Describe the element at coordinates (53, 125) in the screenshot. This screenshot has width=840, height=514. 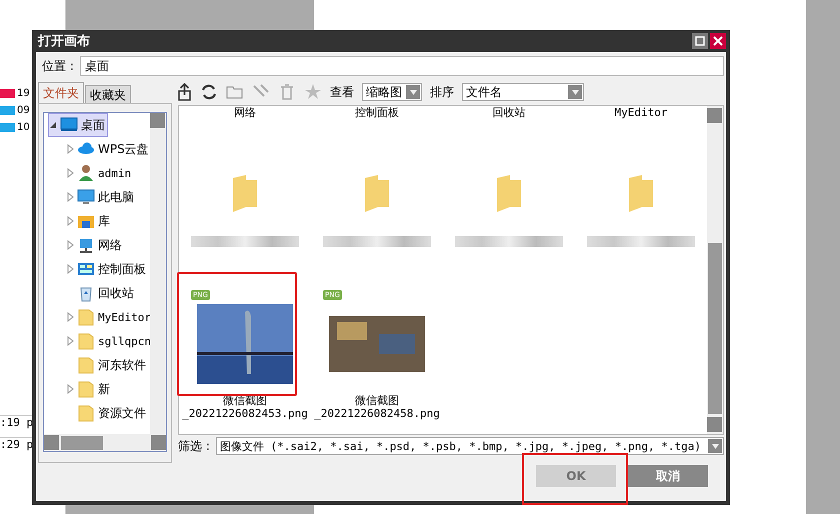
I see `expanded-arrow-icon` at that location.